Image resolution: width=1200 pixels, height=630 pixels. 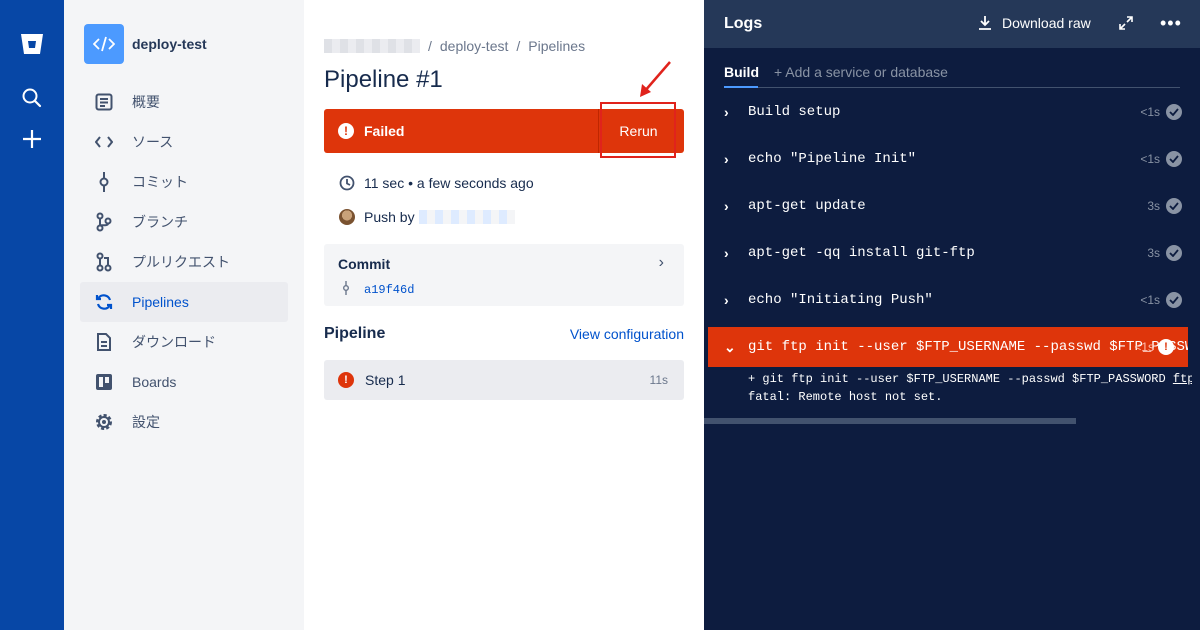 I want to click on avatar, so click(x=347, y=217).